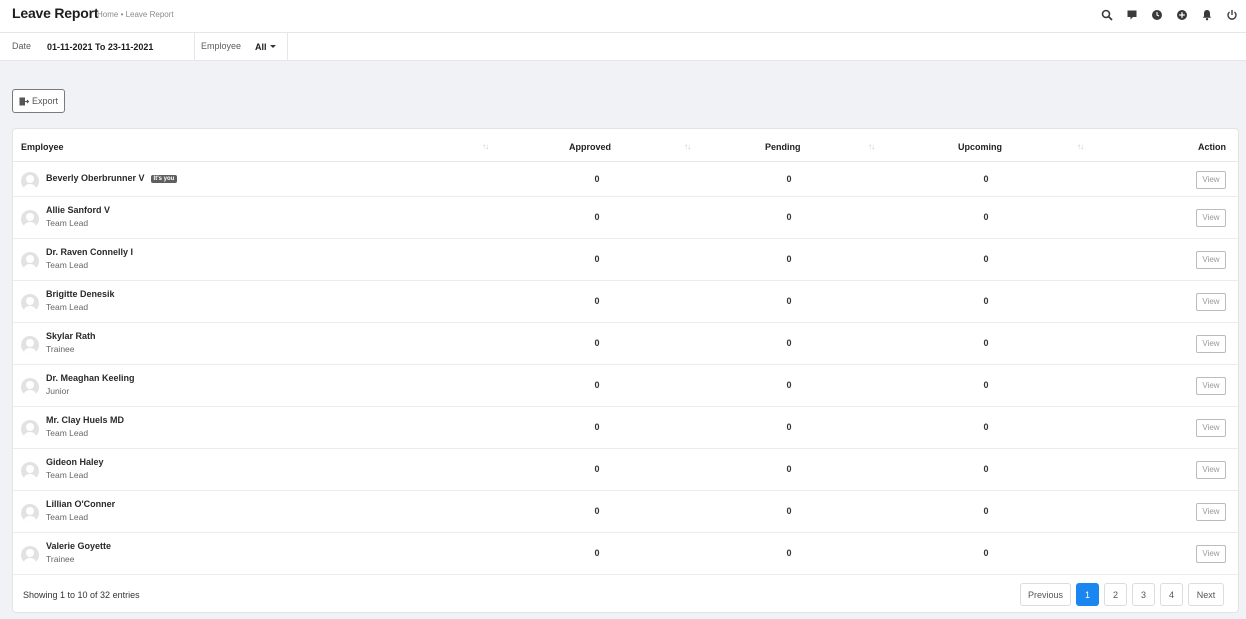  I want to click on date-filter: Date 01-11-2021 To 23-11-2021, so click(97, 47).